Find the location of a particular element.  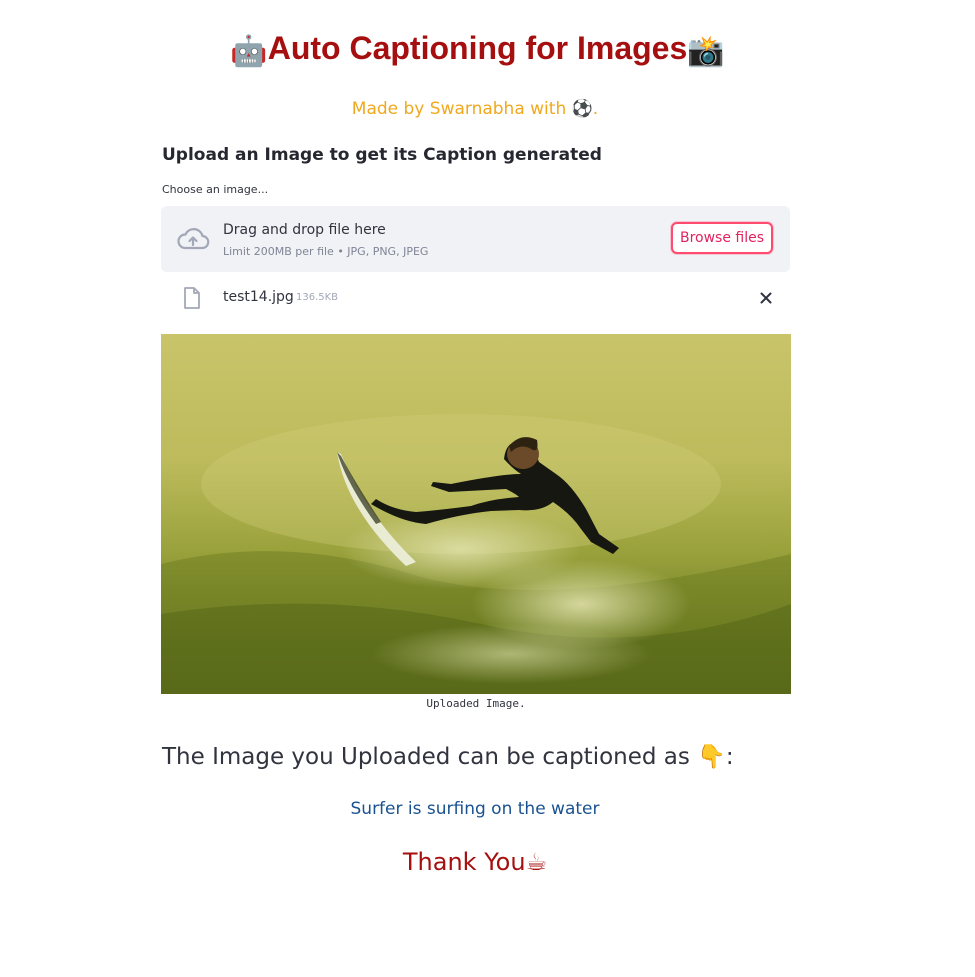

browse-files-button: Browse files is located at coordinates (722, 238).